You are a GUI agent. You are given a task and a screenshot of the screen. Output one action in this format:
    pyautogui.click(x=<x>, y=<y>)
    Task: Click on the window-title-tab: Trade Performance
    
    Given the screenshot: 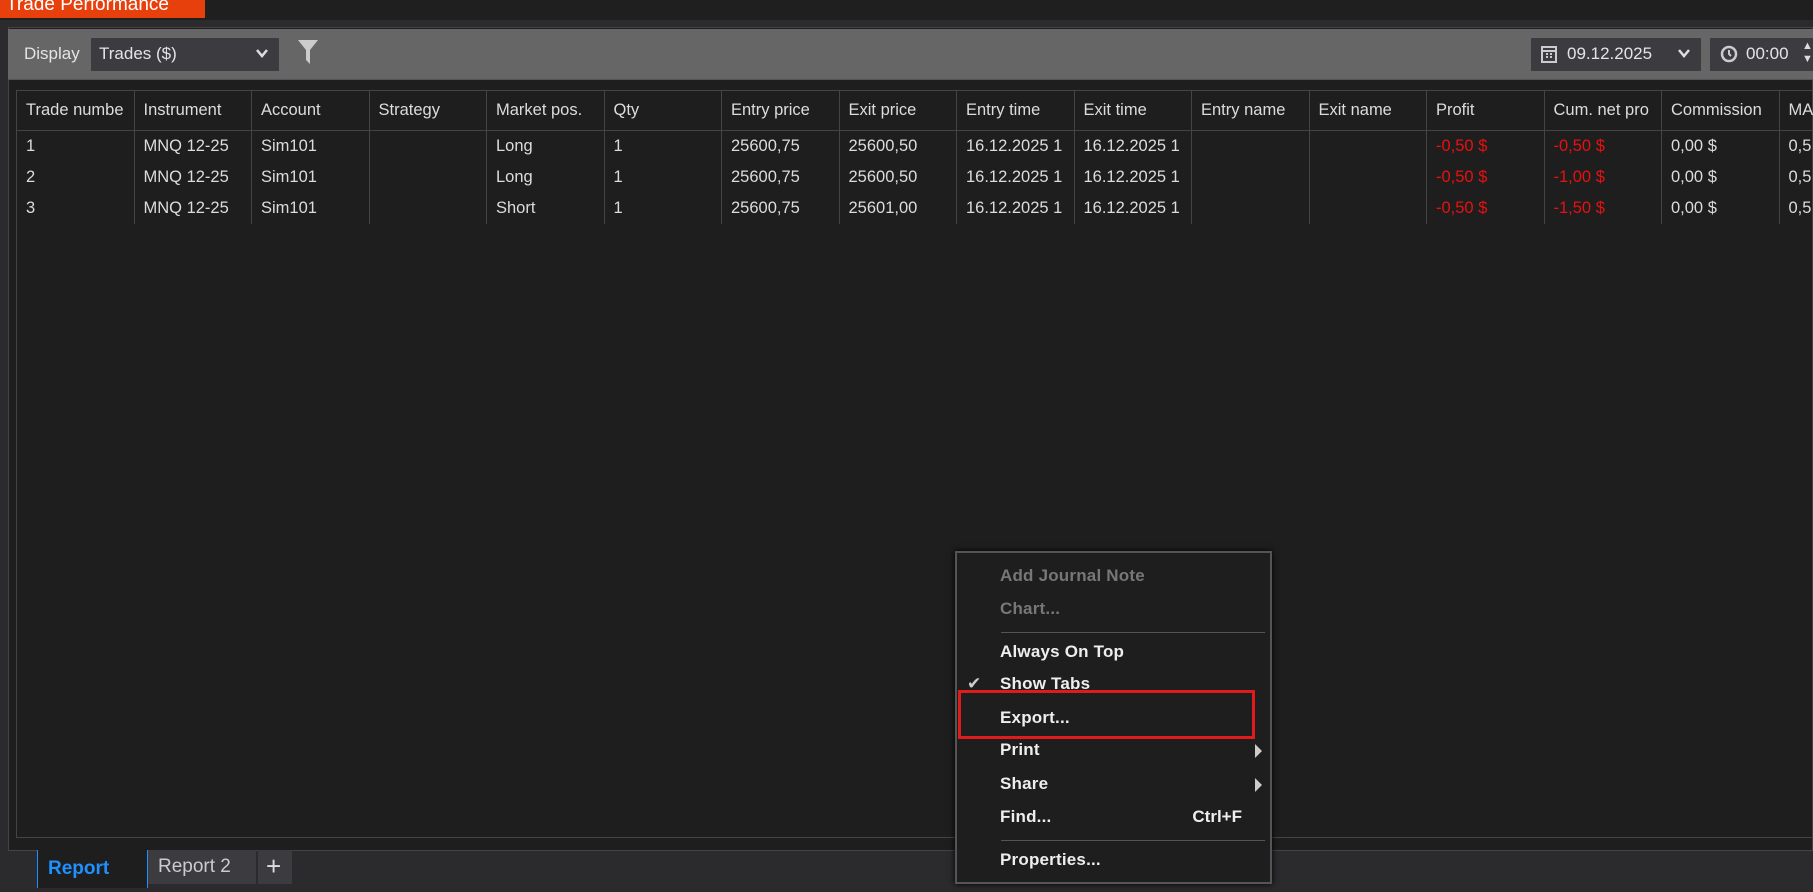 What is the action you would take?
    pyautogui.click(x=102, y=9)
    